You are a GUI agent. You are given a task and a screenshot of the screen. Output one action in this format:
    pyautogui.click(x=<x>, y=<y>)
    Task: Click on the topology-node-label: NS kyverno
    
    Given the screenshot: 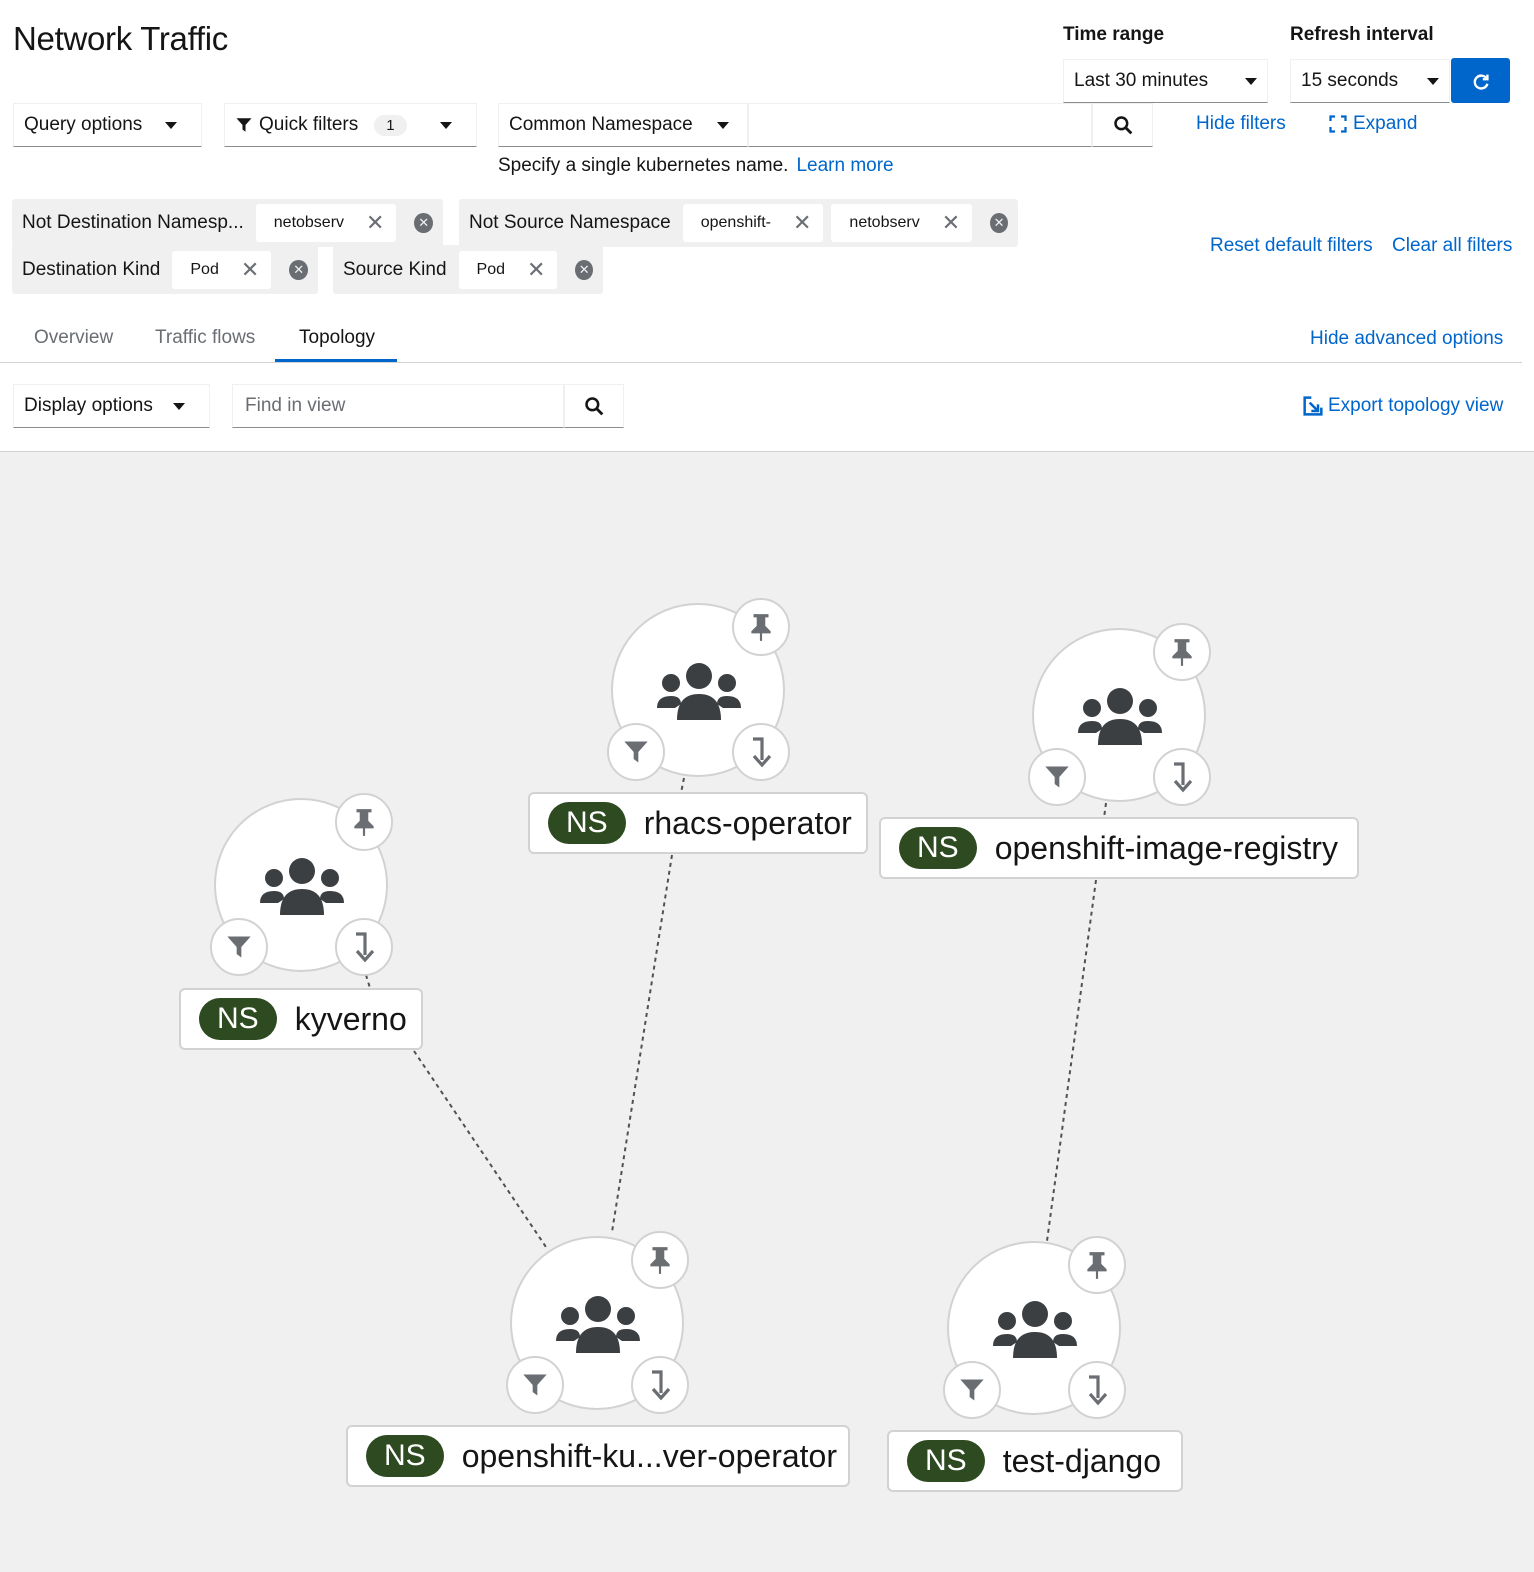 What is the action you would take?
    pyautogui.click(x=301, y=1019)
    